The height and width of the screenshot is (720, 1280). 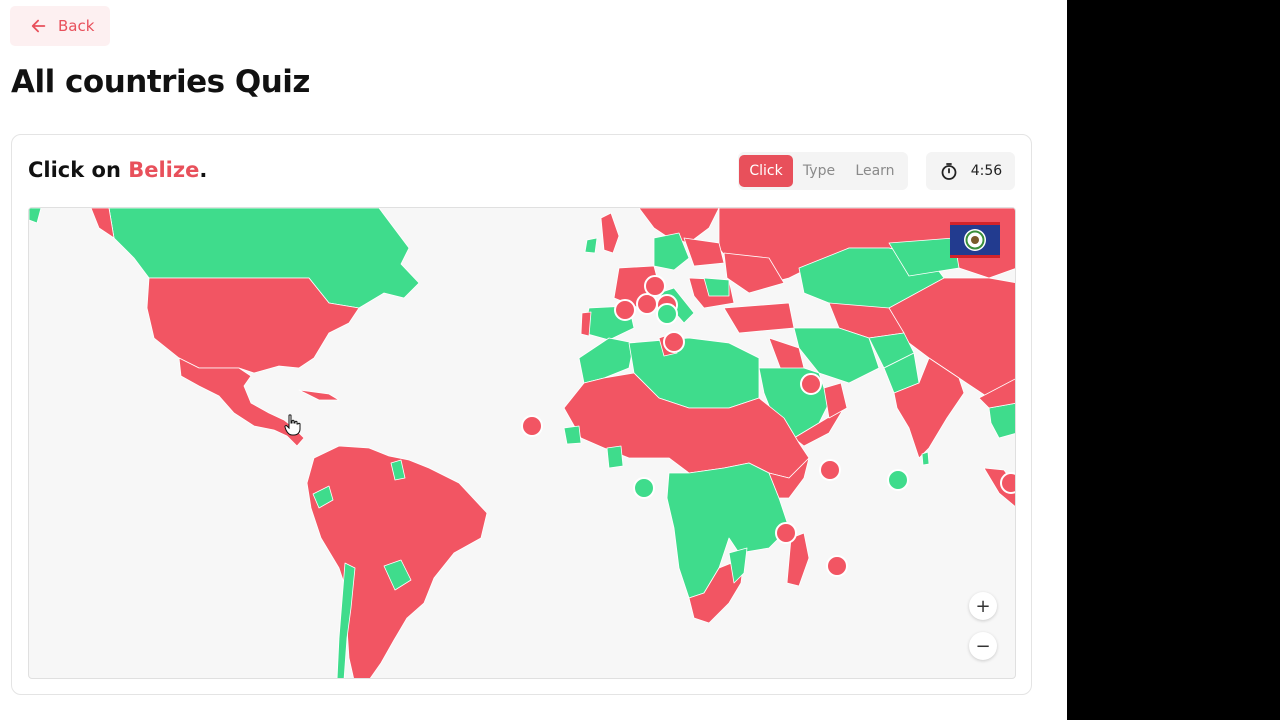 What do you see at coordinates (925, 458) in the screenshot?
I see `country-sri-lanka` at bounding box center [925, 458].